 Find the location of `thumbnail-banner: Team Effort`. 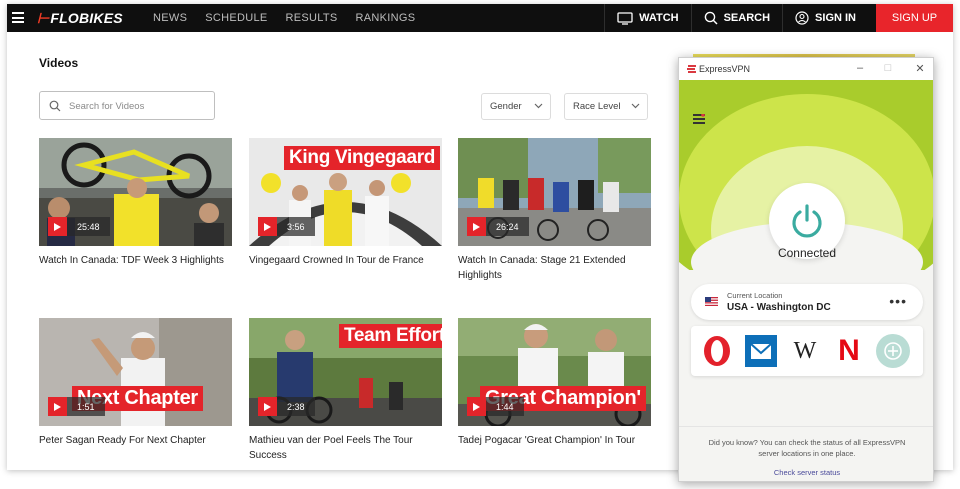

thumbnail-banner: Team Effort is located at coordinates (390, 336).